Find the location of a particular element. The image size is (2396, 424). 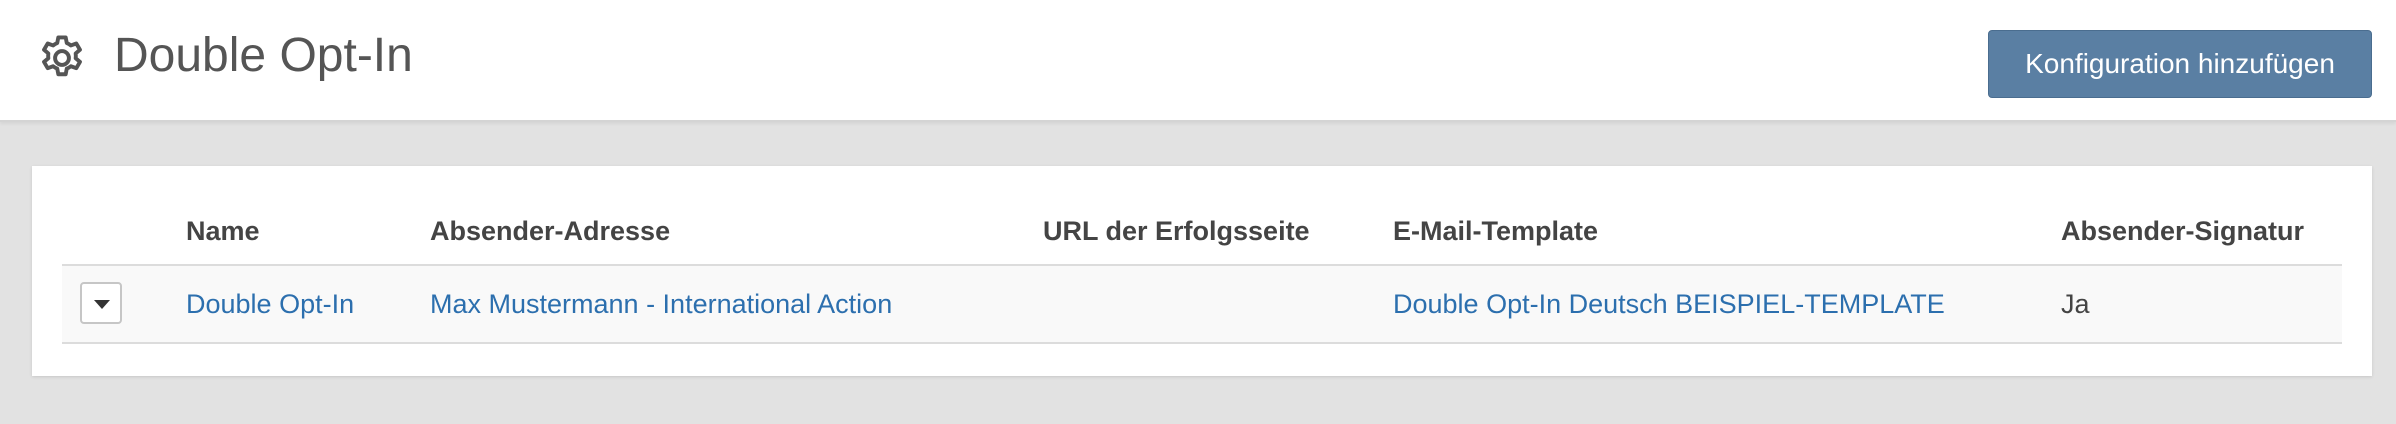

row-signature: Ja is located at coordinates (2075, 304).